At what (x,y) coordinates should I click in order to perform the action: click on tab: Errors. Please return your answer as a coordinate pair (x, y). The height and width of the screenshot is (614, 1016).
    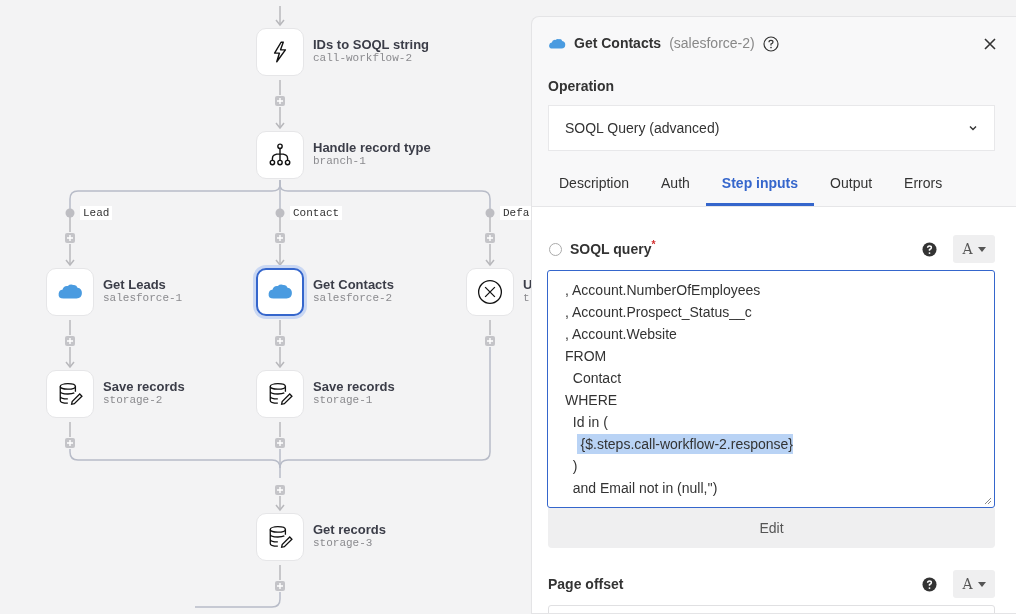
    Looking at the image, I should click on (923, 183).